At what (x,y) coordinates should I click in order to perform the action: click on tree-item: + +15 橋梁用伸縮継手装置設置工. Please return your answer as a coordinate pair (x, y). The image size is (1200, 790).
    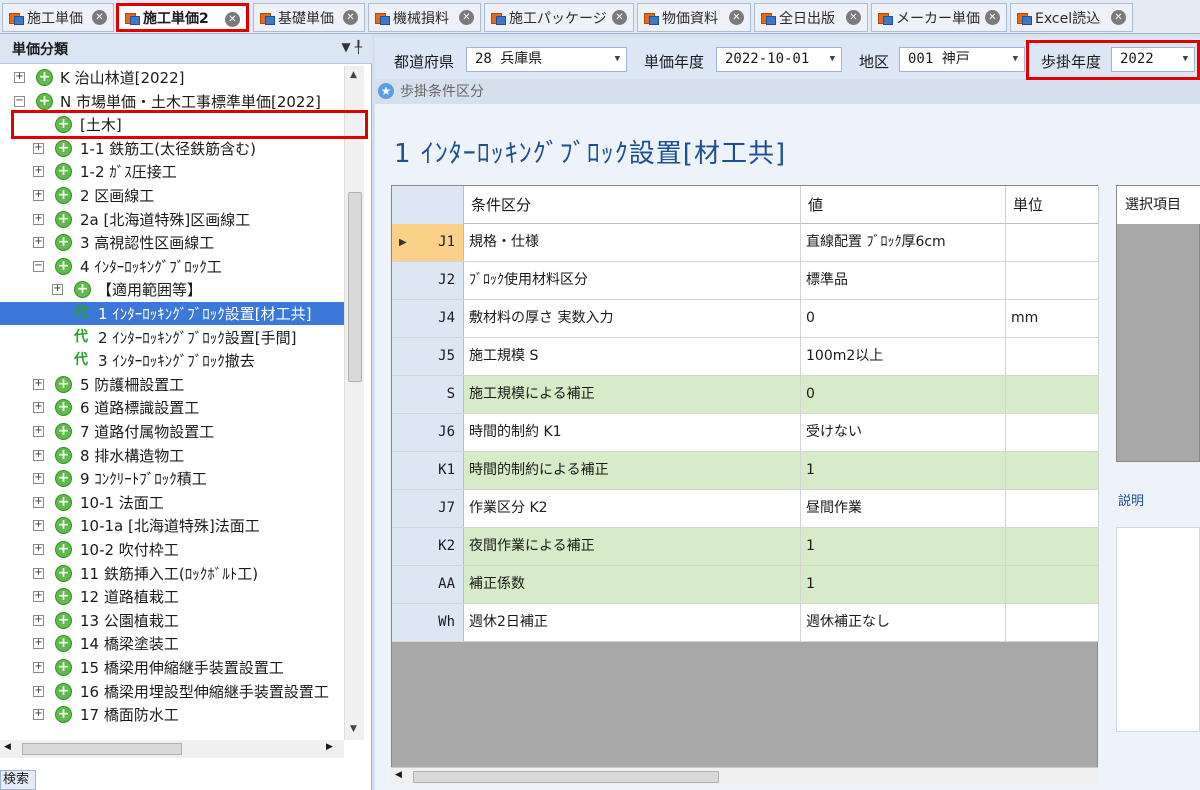
    Looking at the image, I should click on (172, 667).